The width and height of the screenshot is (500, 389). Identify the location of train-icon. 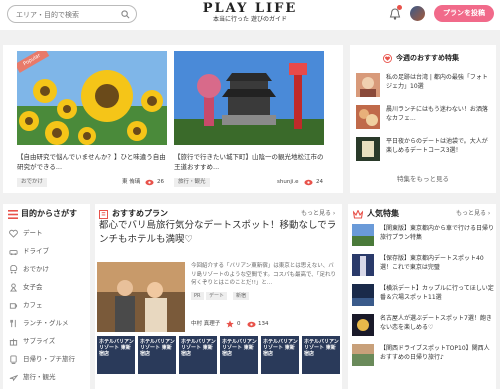
(13, 359).